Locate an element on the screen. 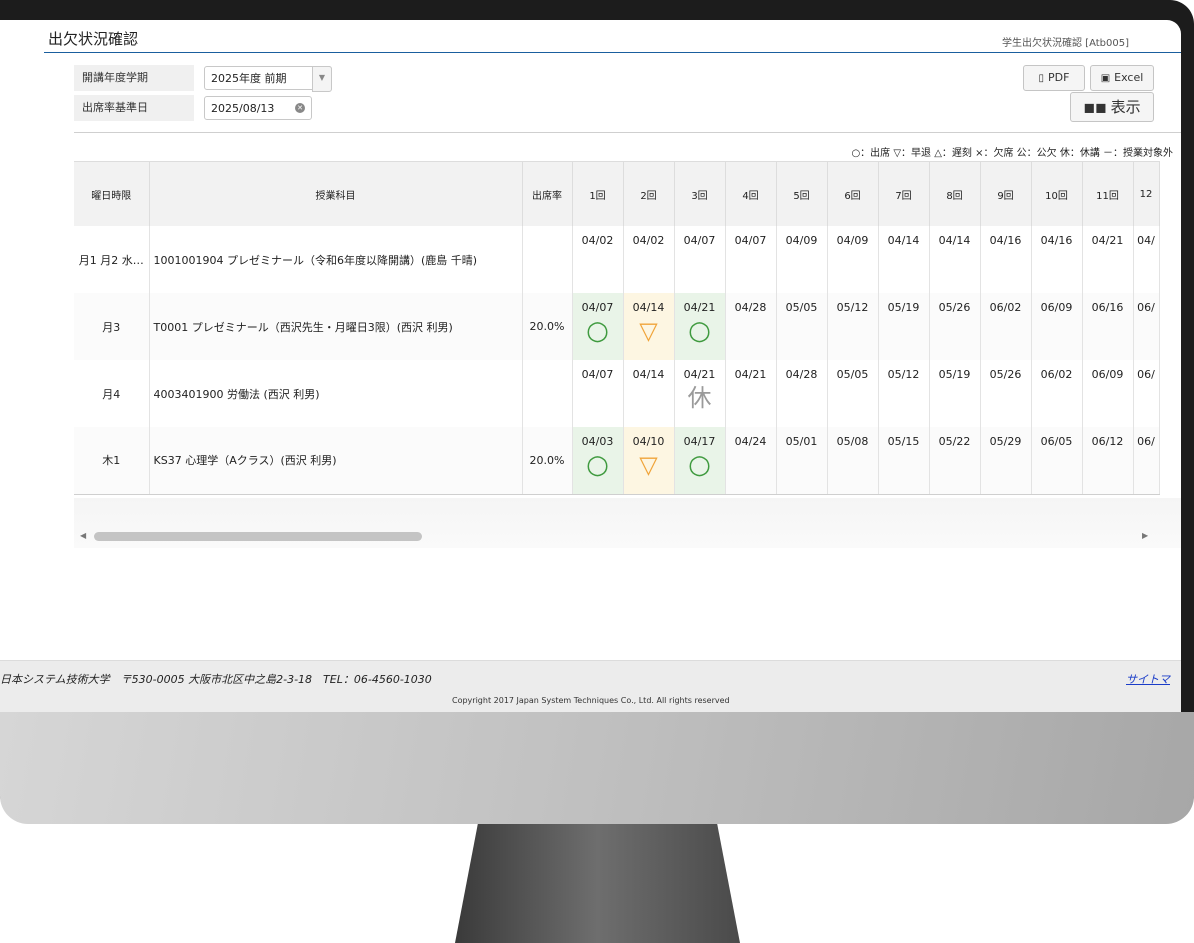 This screenshot has width=1194, height=943. session-date: 05/01 is located at coordinates (801, 441).